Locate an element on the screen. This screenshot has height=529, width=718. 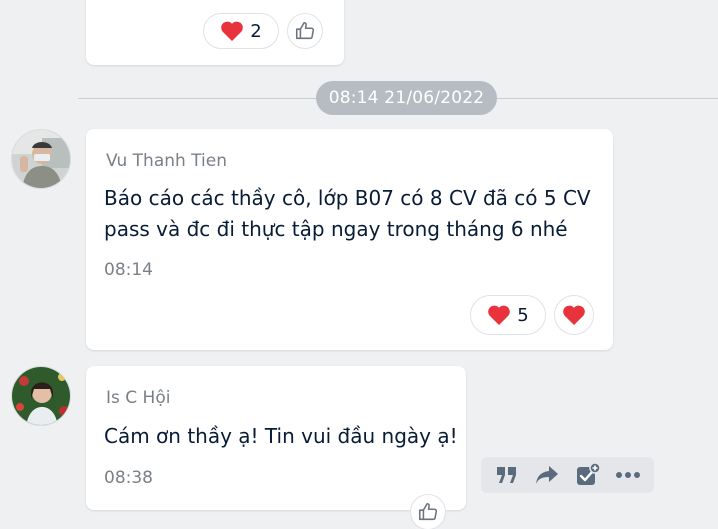
more-icon is located at coordinates (628, 475).